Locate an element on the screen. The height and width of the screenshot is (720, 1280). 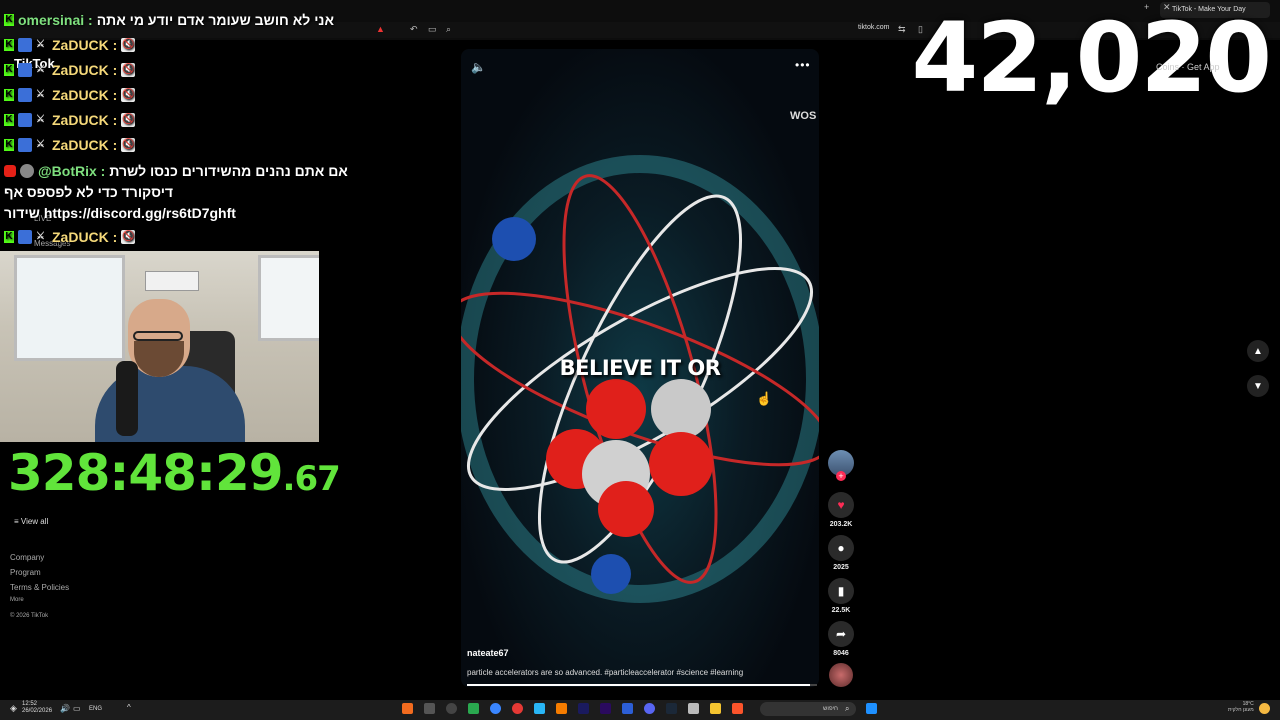
store-taskbar-icon is located at coordinates (539, 708).